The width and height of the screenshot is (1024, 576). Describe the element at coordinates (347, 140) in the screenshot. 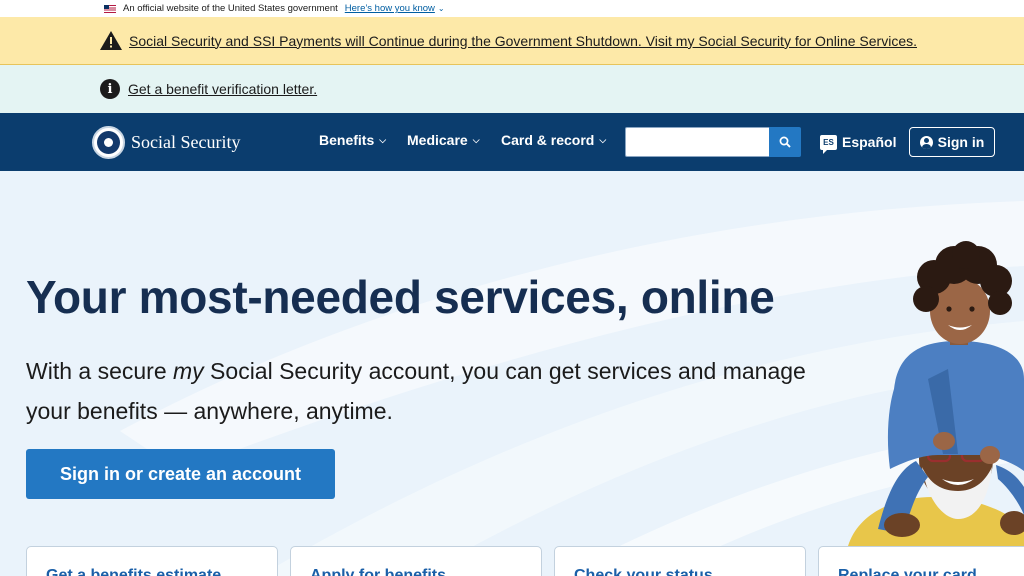

I see `nav-benefits-label: Benefits` at that location.